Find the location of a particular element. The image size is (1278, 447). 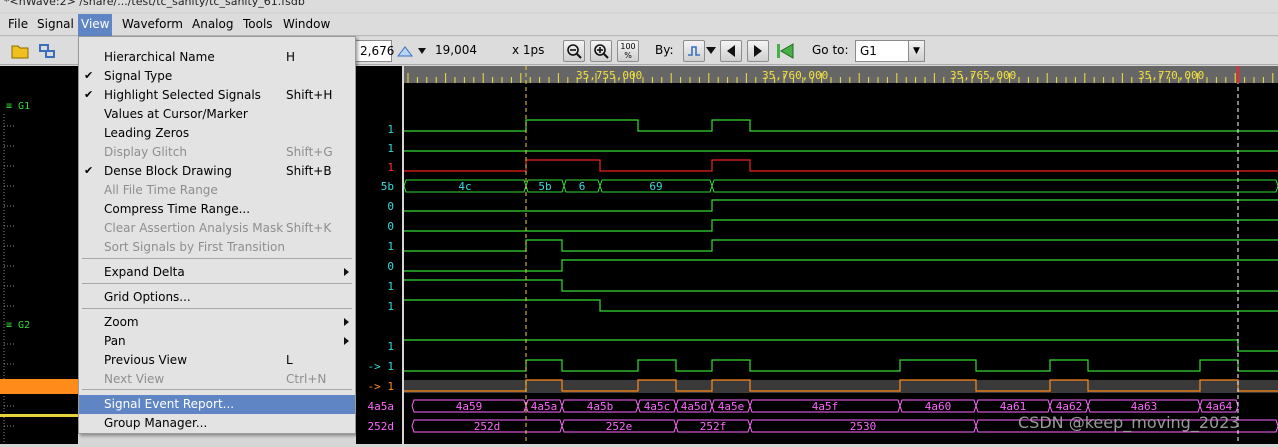

view-menu-item-clear-assertion-analysis-mask: Clear Assertion Analysis Mask Shift+K is located at coordinates (217, 228).